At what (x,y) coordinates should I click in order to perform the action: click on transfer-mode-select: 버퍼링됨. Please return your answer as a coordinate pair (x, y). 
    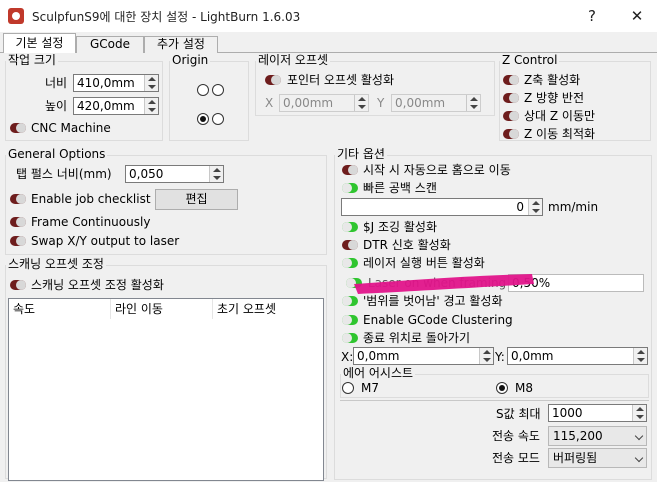
    Looking at the image, I should click on (597, 458).